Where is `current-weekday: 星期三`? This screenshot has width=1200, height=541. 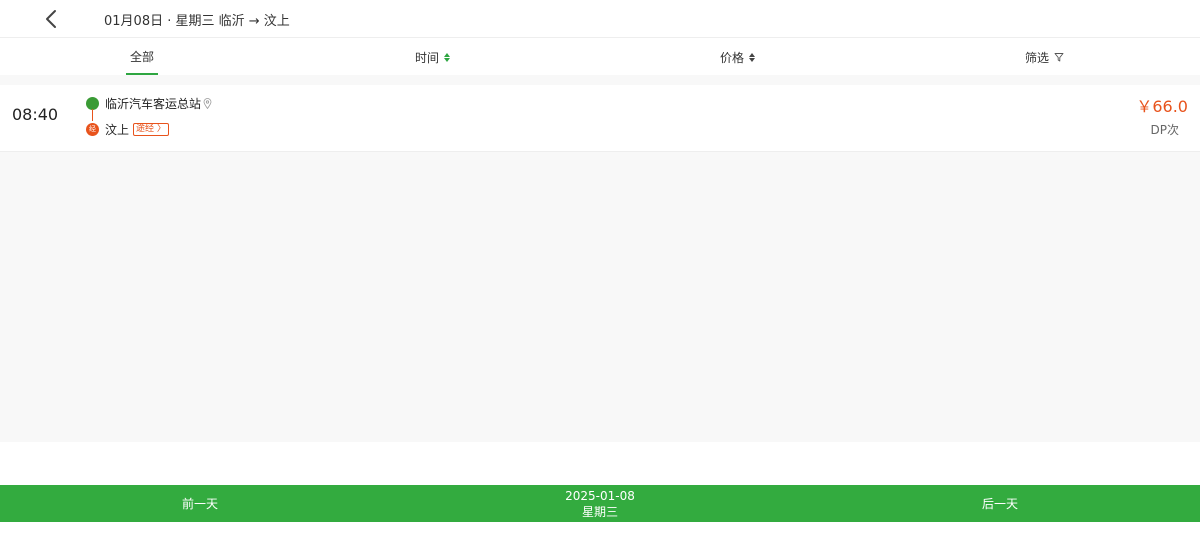 current-weekday: 星期三 is located at coordinates (599, 512).